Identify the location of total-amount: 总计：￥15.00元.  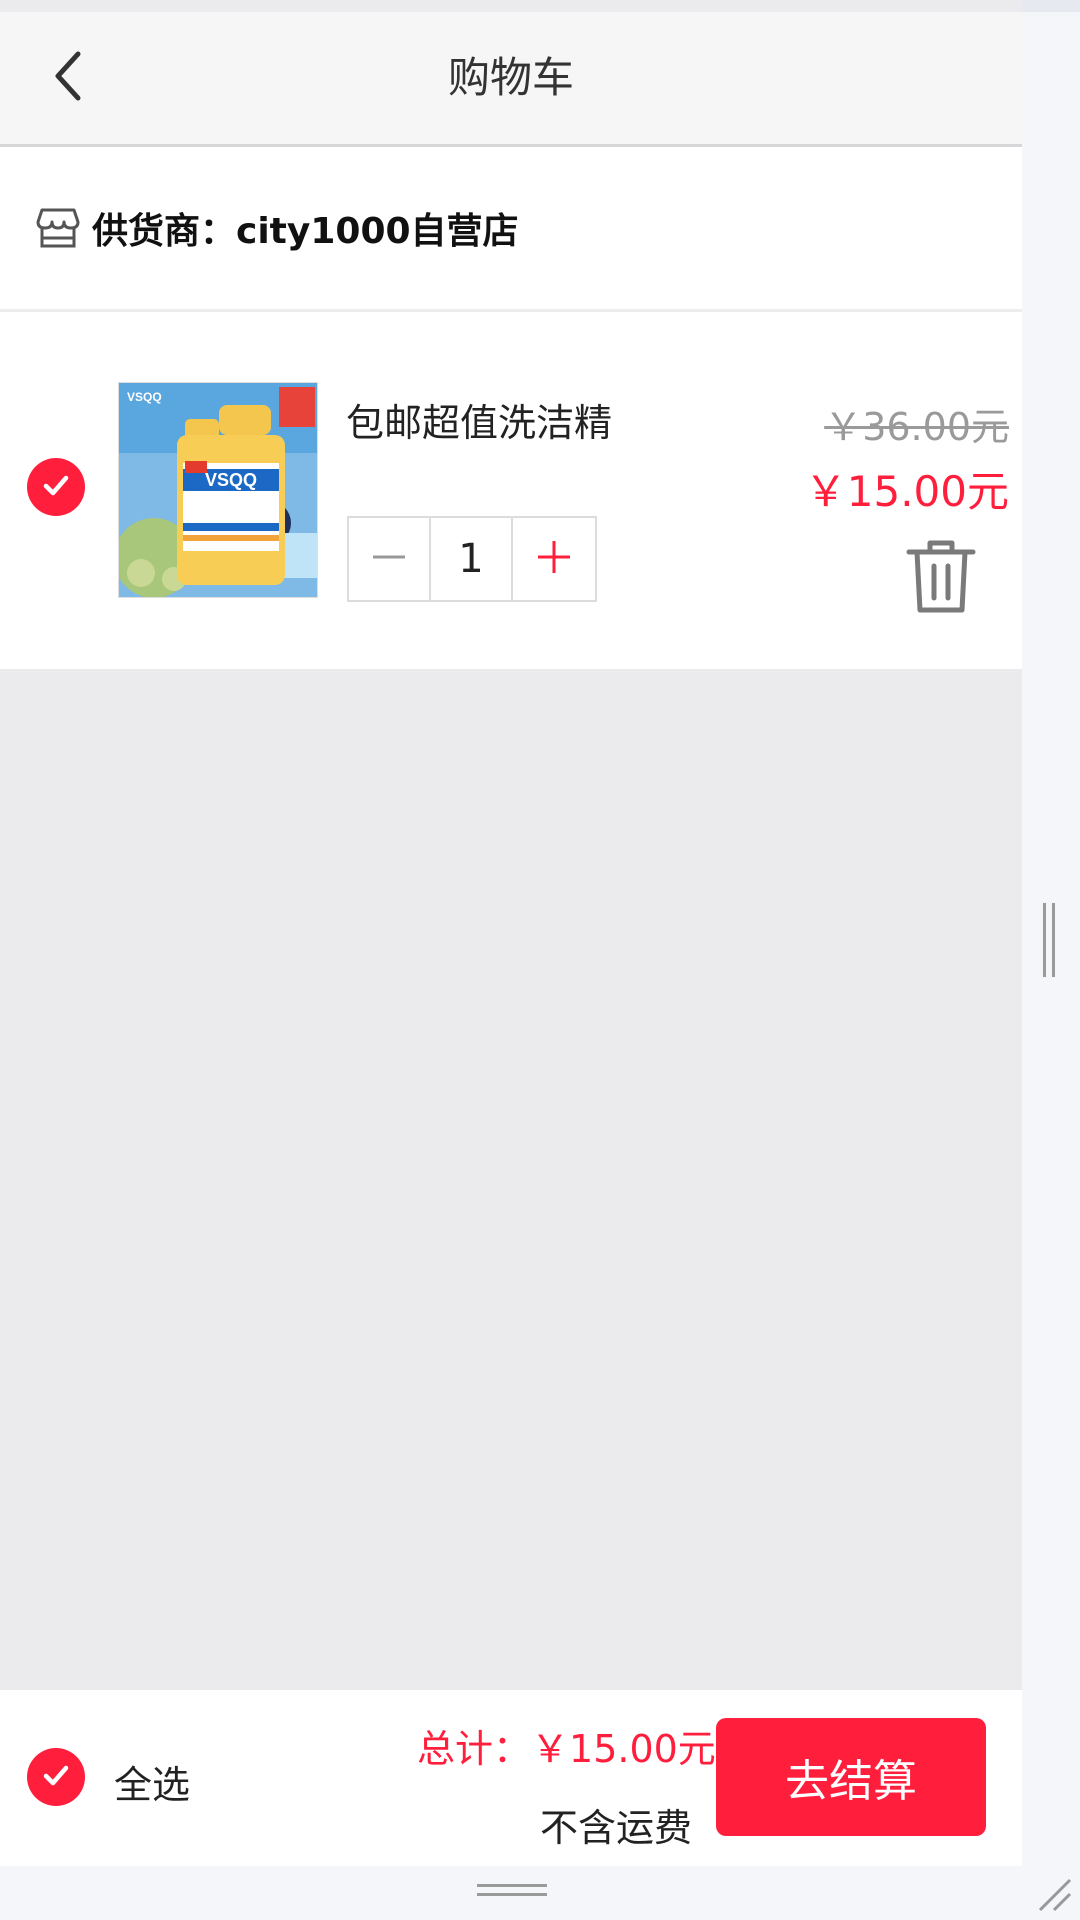
(566, 1745).